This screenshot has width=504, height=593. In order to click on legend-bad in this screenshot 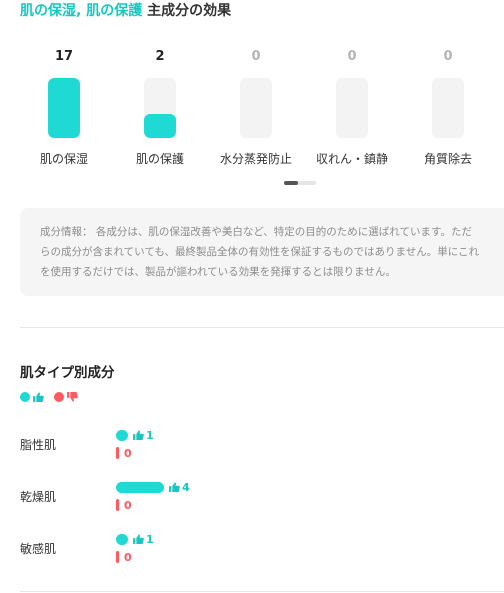, I will do `click(66, 397)`.